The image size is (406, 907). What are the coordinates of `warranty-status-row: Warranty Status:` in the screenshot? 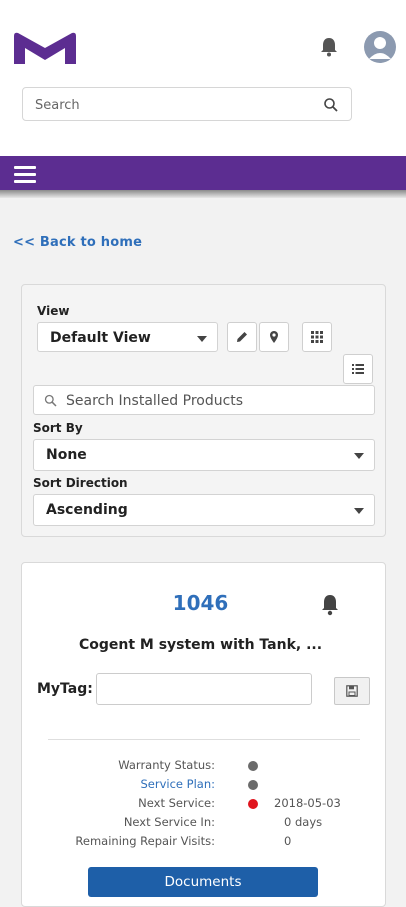 It's located at (200, 767).